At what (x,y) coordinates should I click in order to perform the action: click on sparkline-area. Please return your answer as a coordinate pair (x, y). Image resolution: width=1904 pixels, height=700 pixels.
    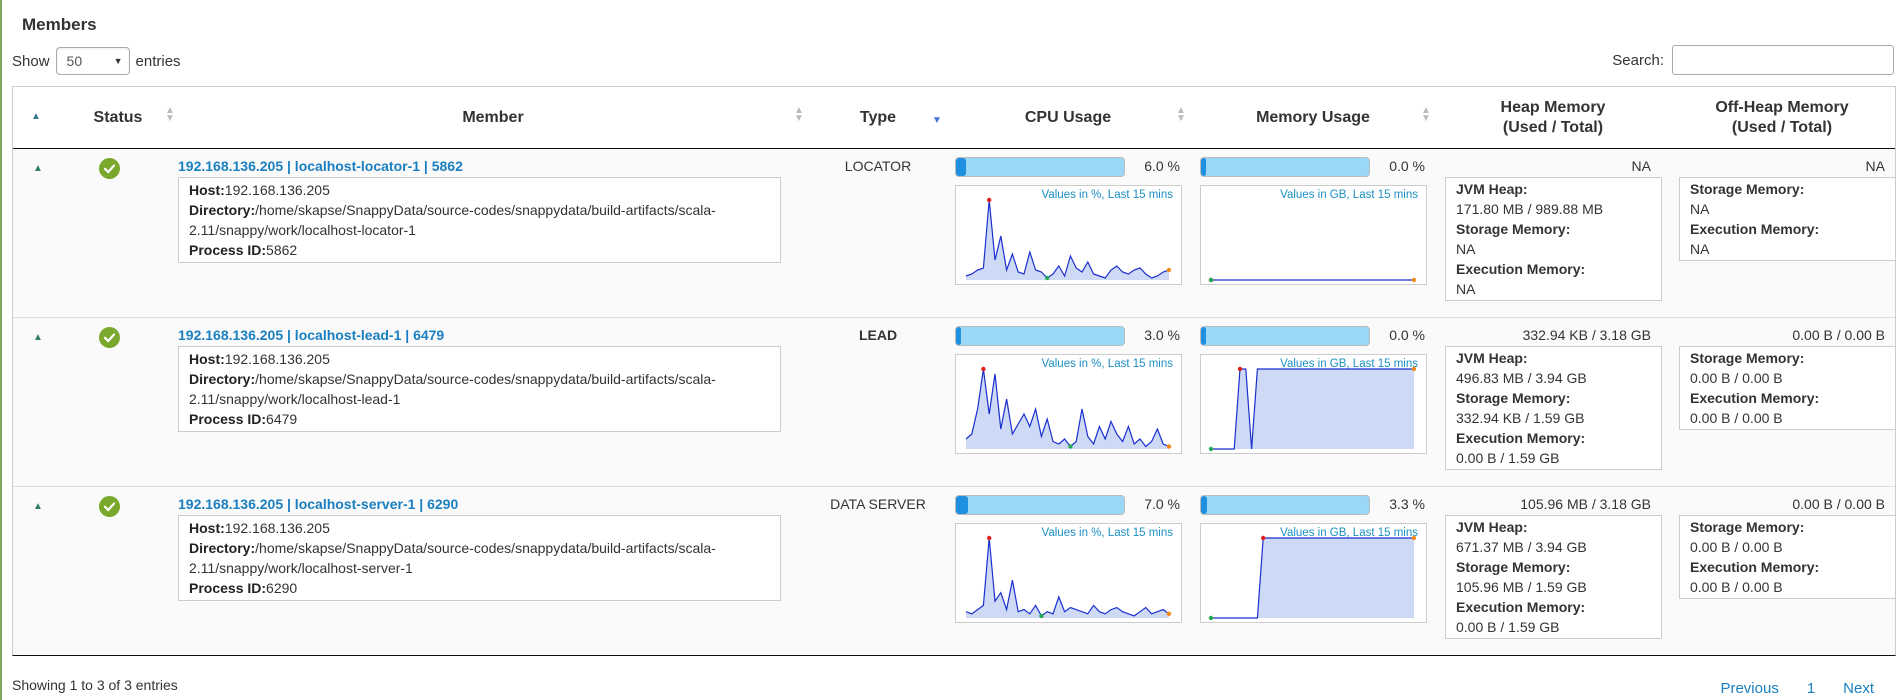
    Looking at the image, I should click on (1312, 578).